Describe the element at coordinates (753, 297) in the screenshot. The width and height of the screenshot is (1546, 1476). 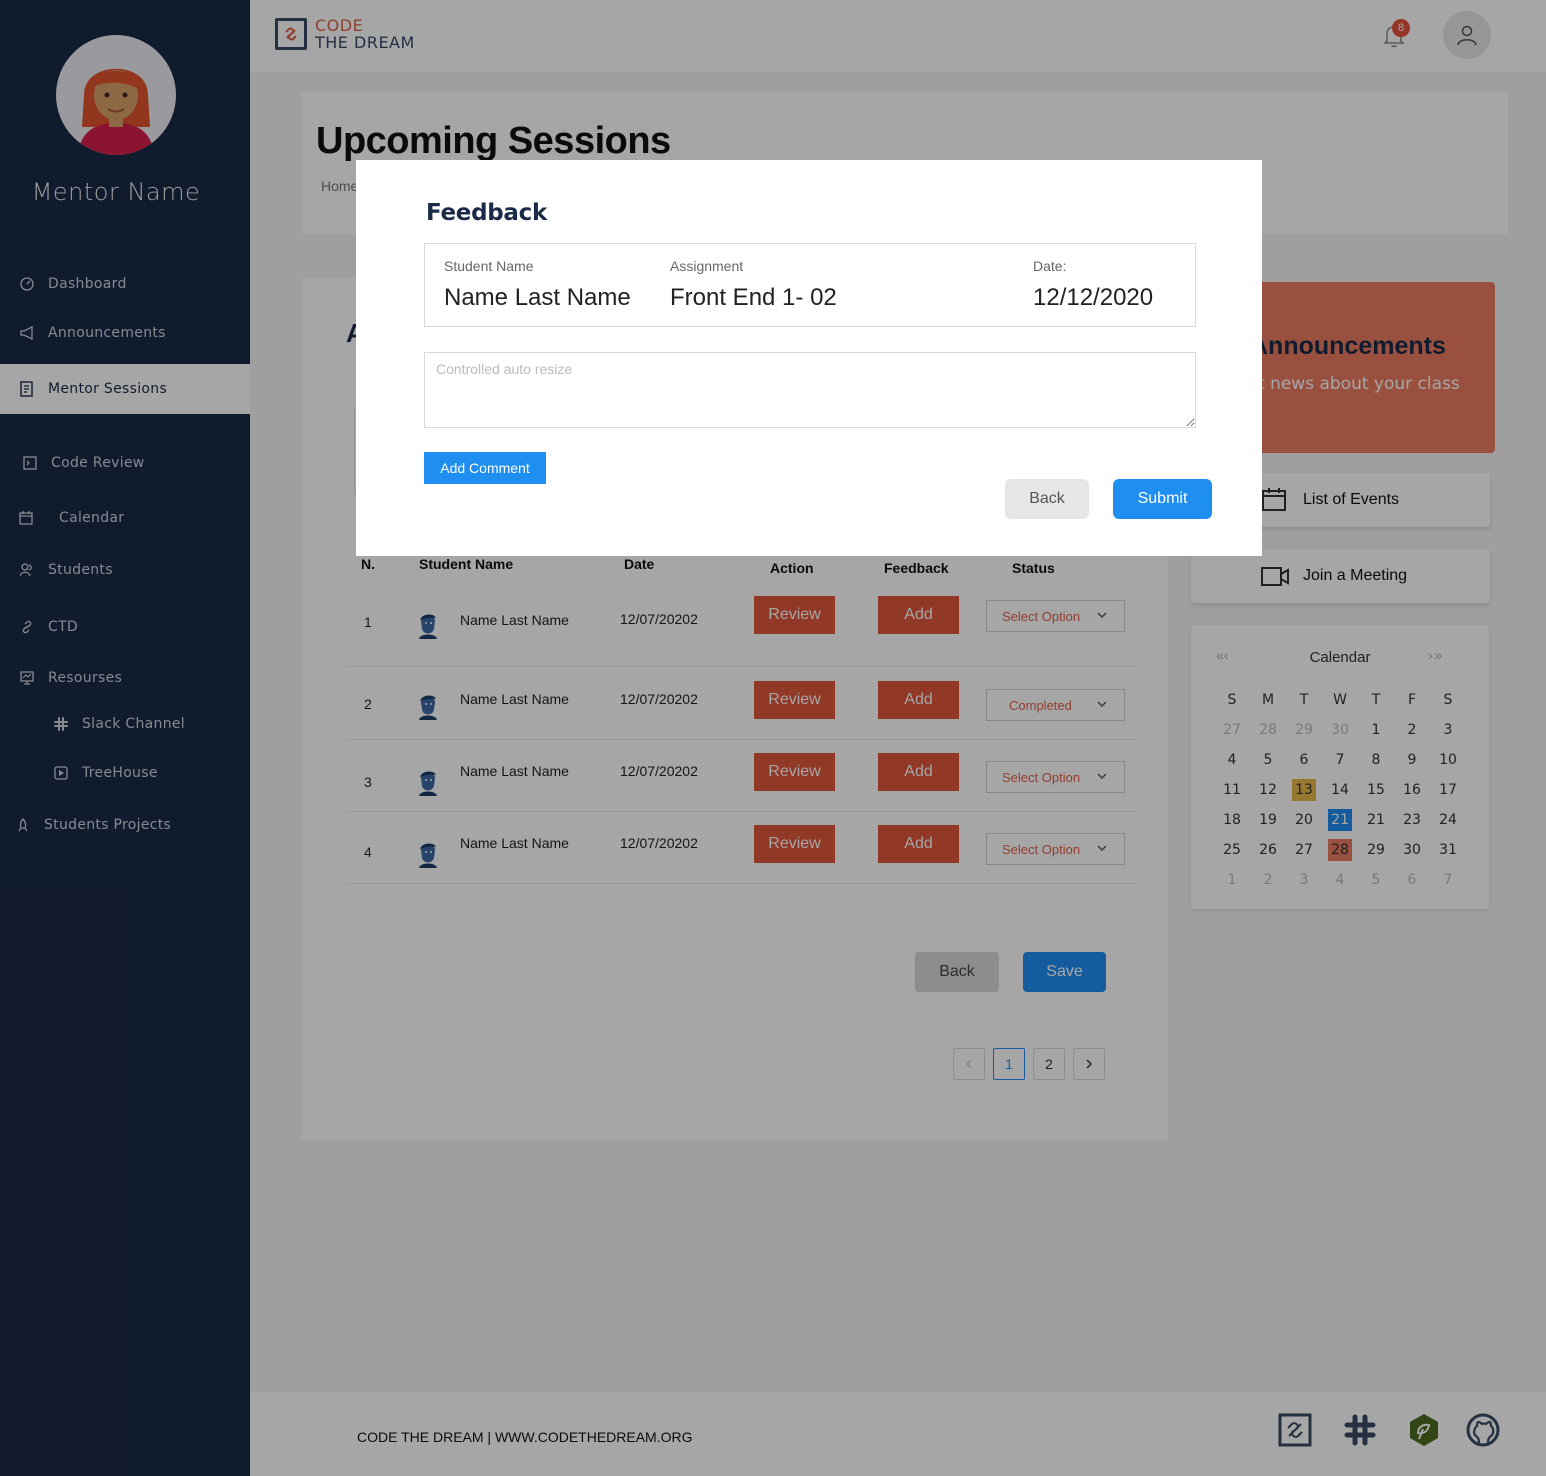
I see `assignment-value: Front End 1- 02` at that location.